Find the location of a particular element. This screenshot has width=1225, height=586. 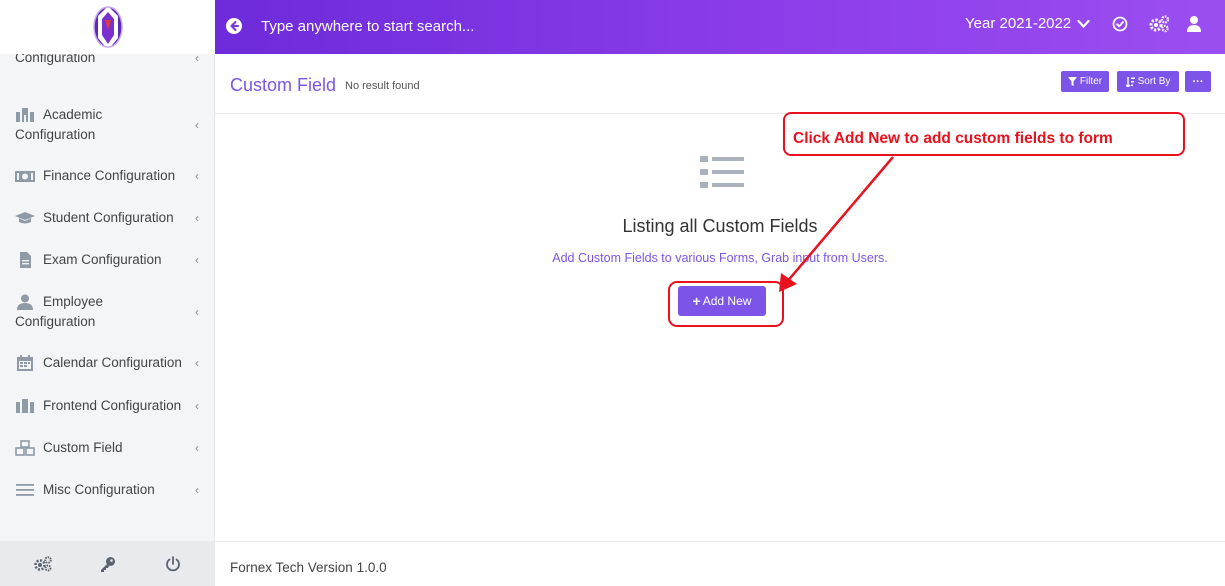

listing-title: Listing all Custom Fields is located at coordinates (720, 226).